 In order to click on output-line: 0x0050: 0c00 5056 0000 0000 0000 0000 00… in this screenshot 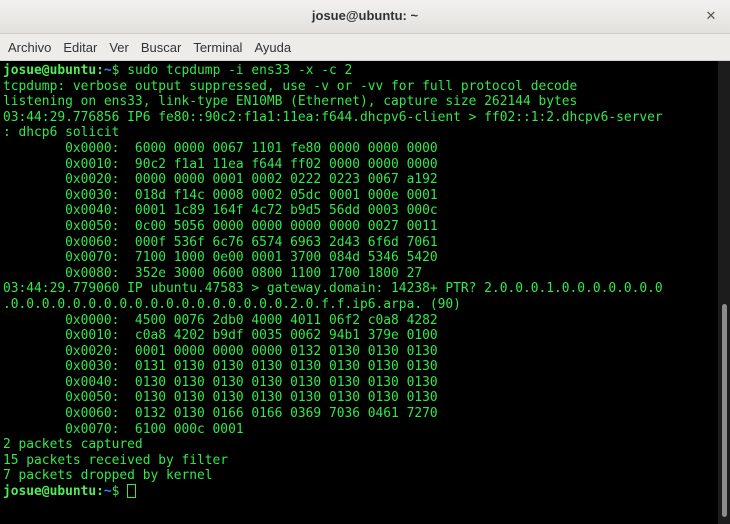, I will do `click(220, 226)`.